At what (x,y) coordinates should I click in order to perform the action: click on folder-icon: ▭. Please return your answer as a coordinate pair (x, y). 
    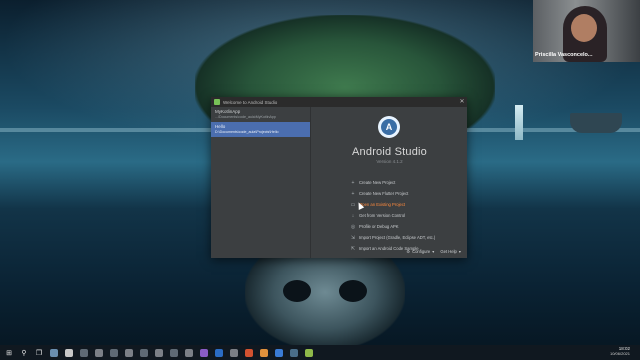
    Looking at the image, I should click on (353, 204).